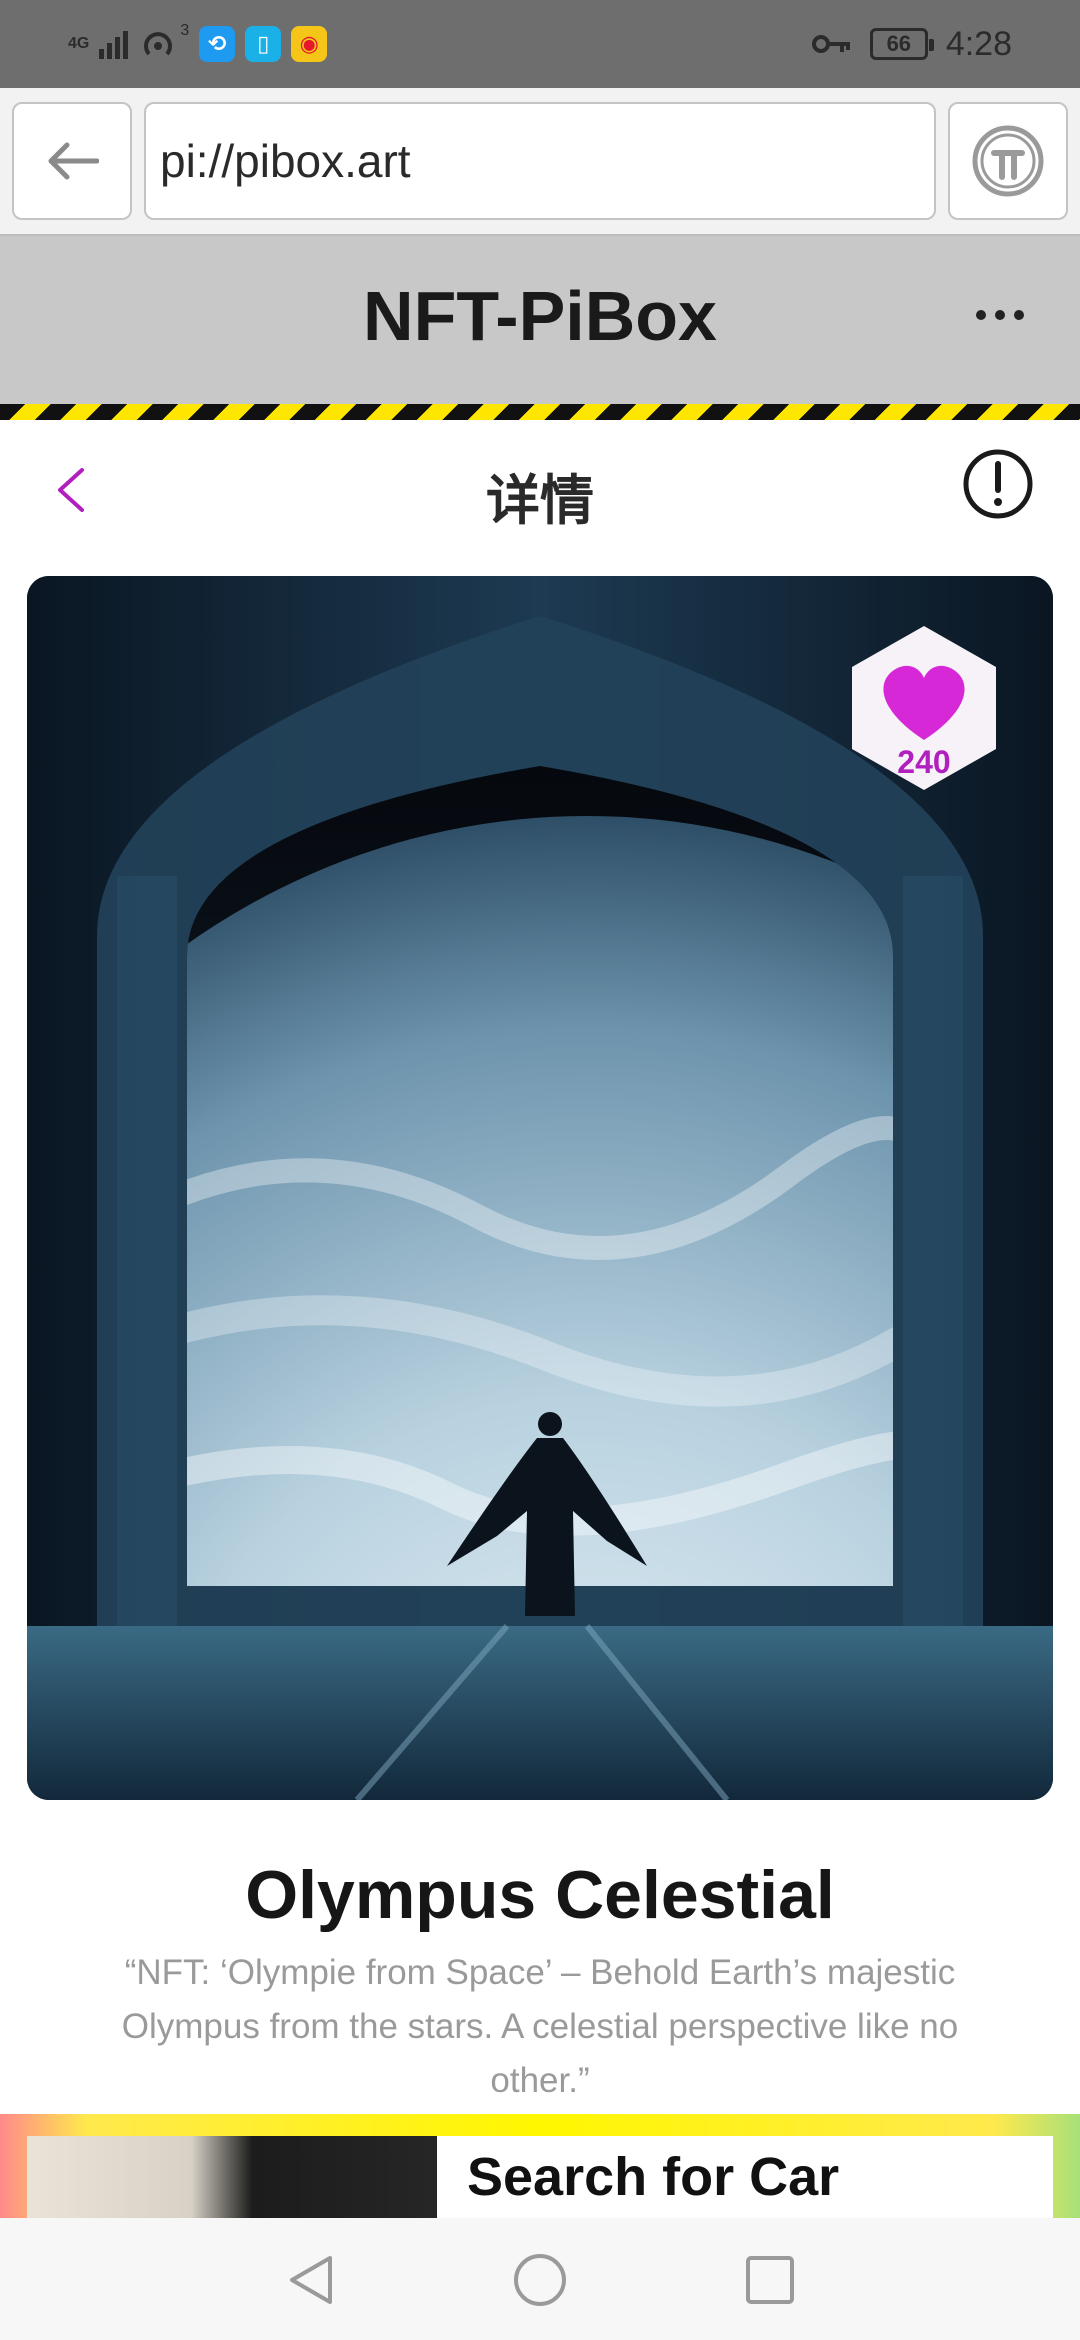  I want to click on network-indicator: 4G, so click(78, 44).